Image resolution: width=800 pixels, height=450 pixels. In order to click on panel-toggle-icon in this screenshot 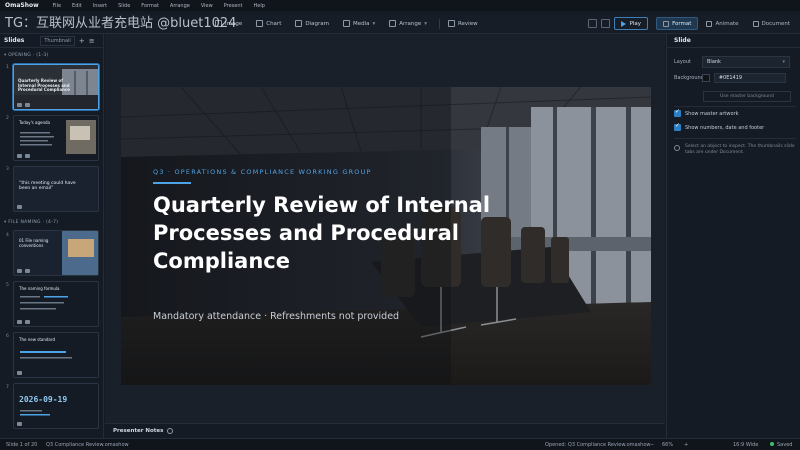, I will do `click(605, 23)`.